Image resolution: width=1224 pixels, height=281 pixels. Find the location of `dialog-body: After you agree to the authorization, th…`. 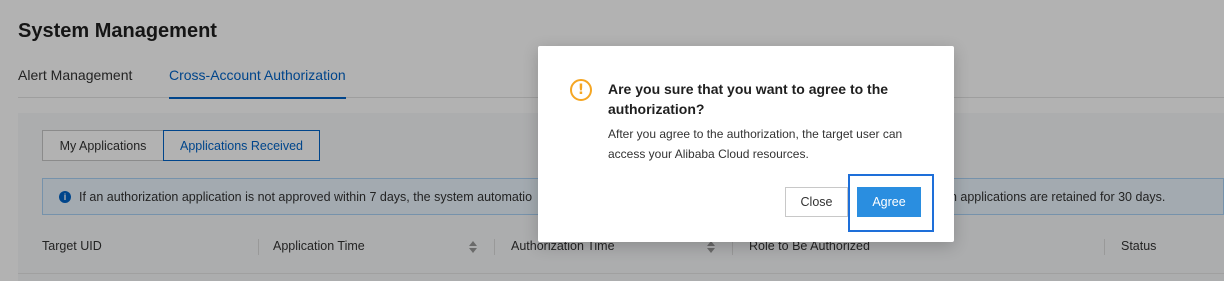

dialog-body: After you agree to the authorization, th… is located at coordinates (755, 144).